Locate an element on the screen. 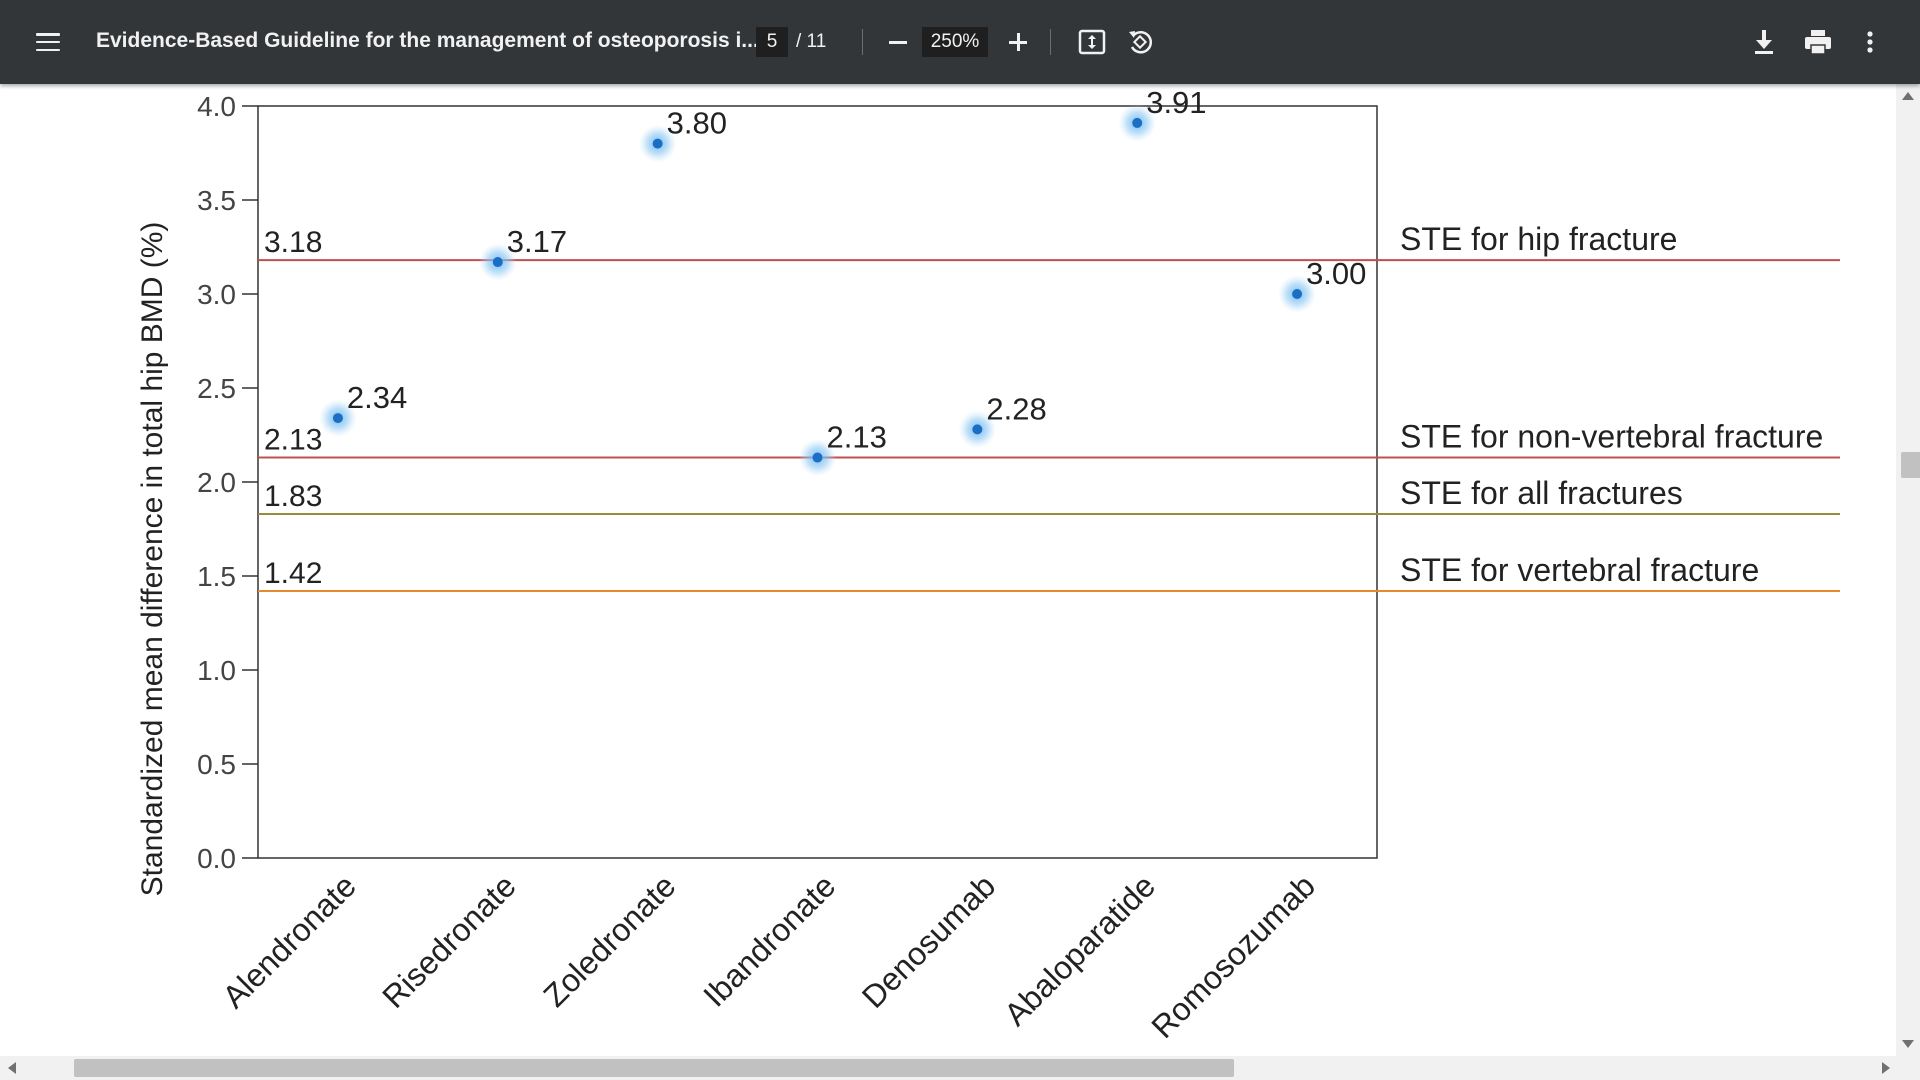 The height and width of the screenshot is (1080, 1920). data-label: 3.80 is located at coordinates (697, 123).